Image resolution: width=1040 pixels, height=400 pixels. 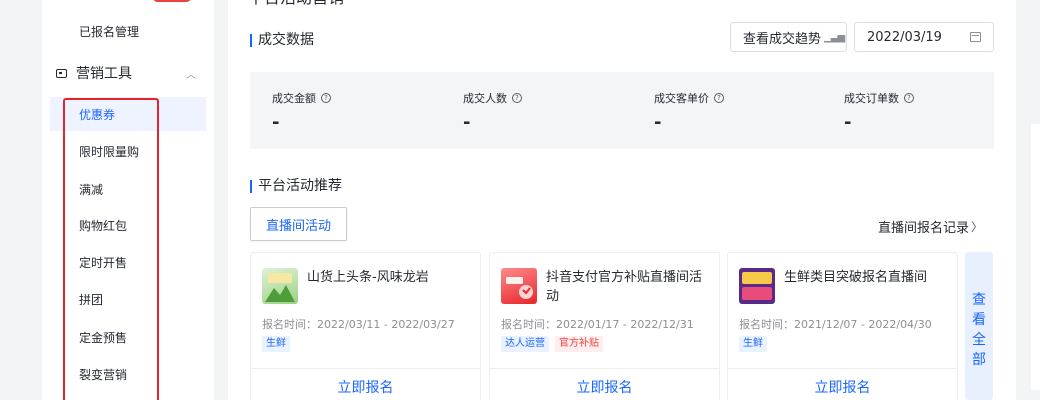 What do you see at coordinates (624, 287) in the screenshot?
I see `activity-title: 抖音支付官方补贴直播间活动` at bounding box center [624, 287].